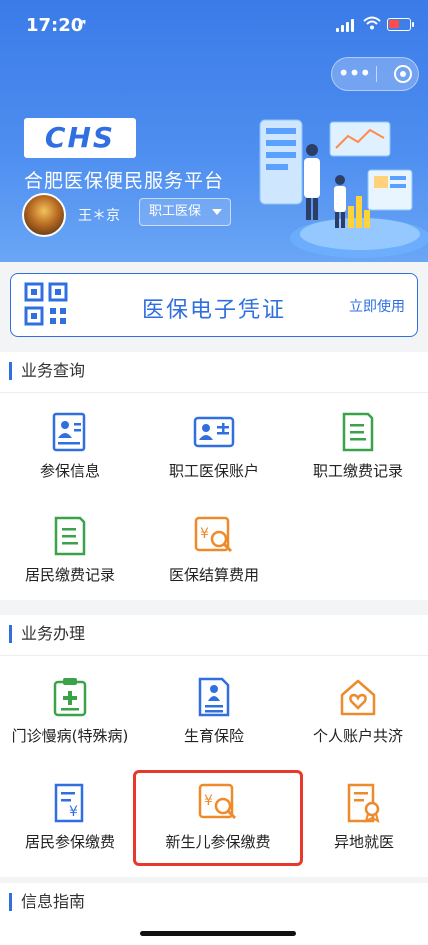 The width and height of the screenshot is (428, 945). Describe the element at coordinates (403, 74) in the screenshot. I see `target-icon` at that location.